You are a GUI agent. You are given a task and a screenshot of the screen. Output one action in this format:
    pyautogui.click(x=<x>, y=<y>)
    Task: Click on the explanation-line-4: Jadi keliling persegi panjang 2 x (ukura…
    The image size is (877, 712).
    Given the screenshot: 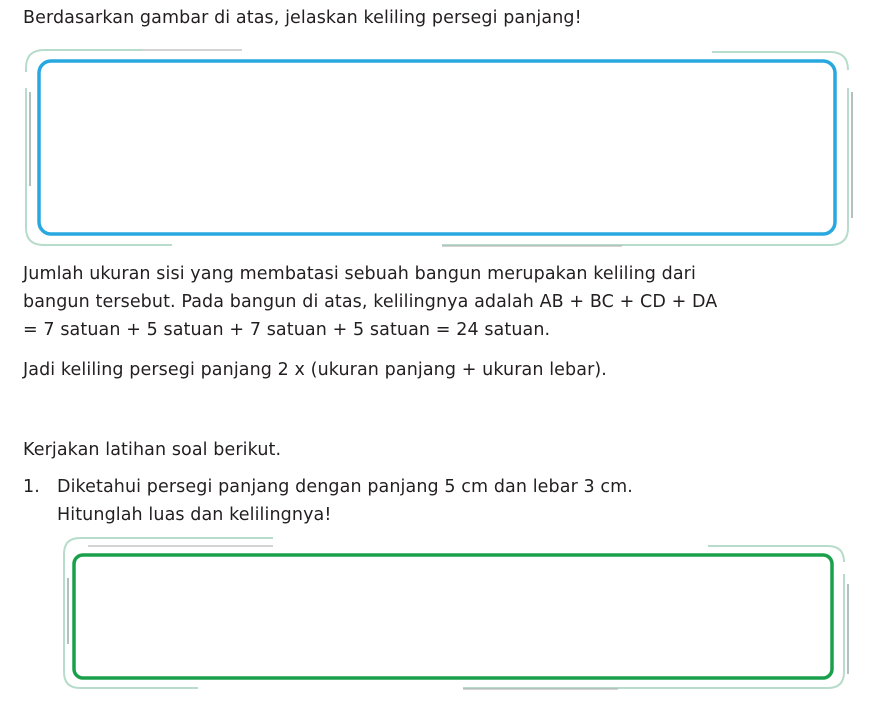 What is the action you would take?
    pyautogui.click(x=315, y=370)
    